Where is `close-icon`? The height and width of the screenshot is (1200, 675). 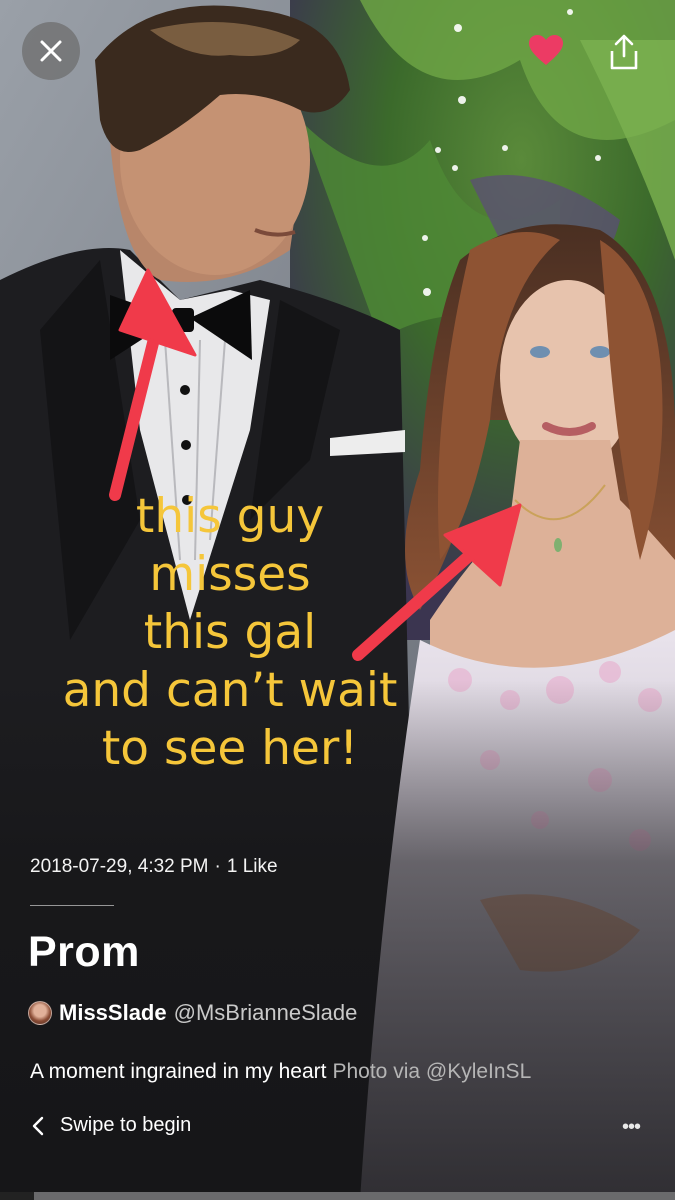 close-icon is located at coordinates (51, 51).